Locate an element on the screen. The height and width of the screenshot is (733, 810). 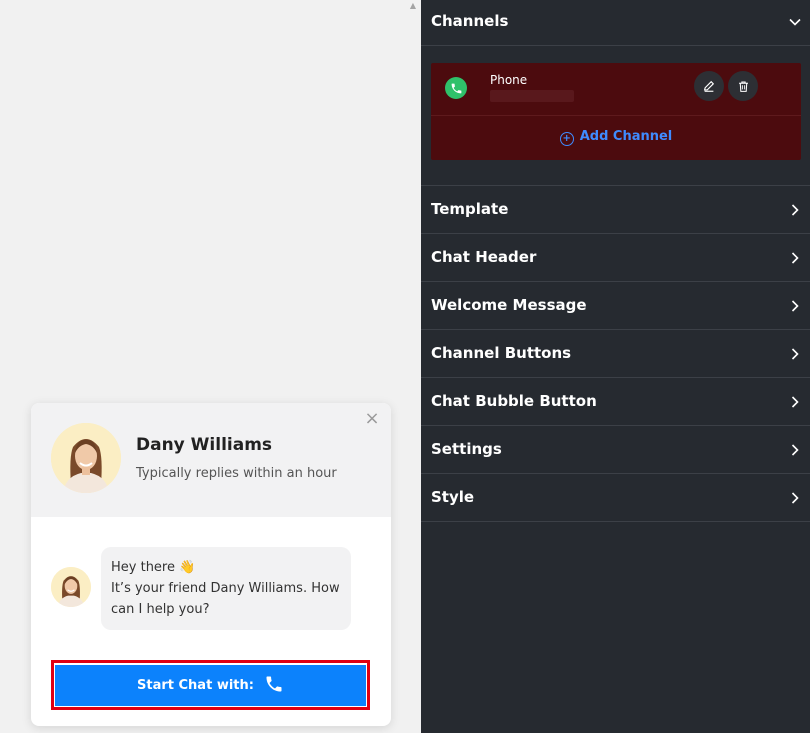
channel-name: Phone is located at coordinates (509, 80).